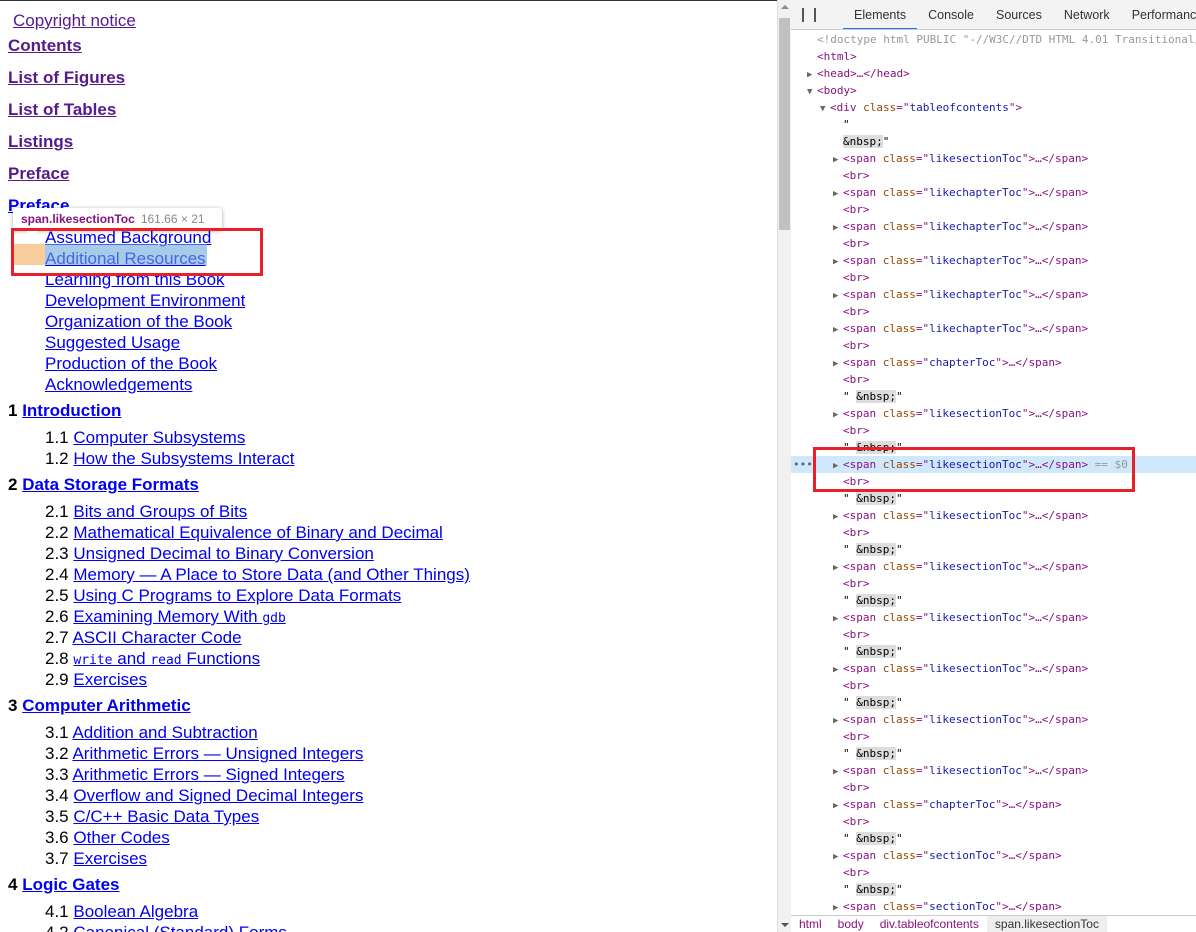  What do you see at coordinates (1158, 14) in the screenshot?
I see `tab-performance: Performance` at bounding box center [1158, 14].